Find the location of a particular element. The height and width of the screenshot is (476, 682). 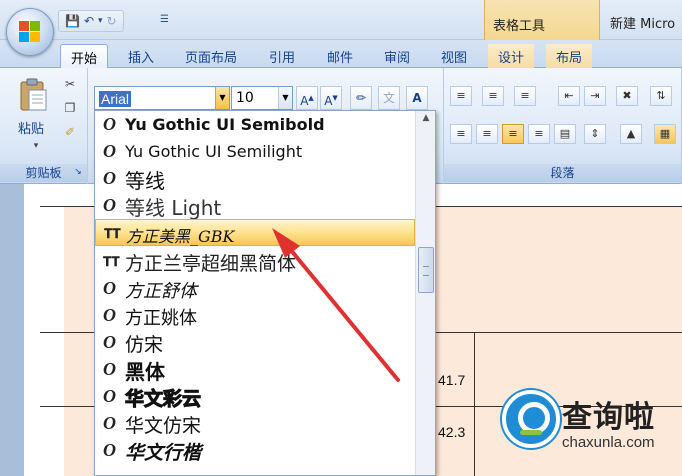

ribbon-tabs: 开始 插入 页面布局 引用 邮件 审阅 视图 设计 布局 is located at coordinates (341, 54).